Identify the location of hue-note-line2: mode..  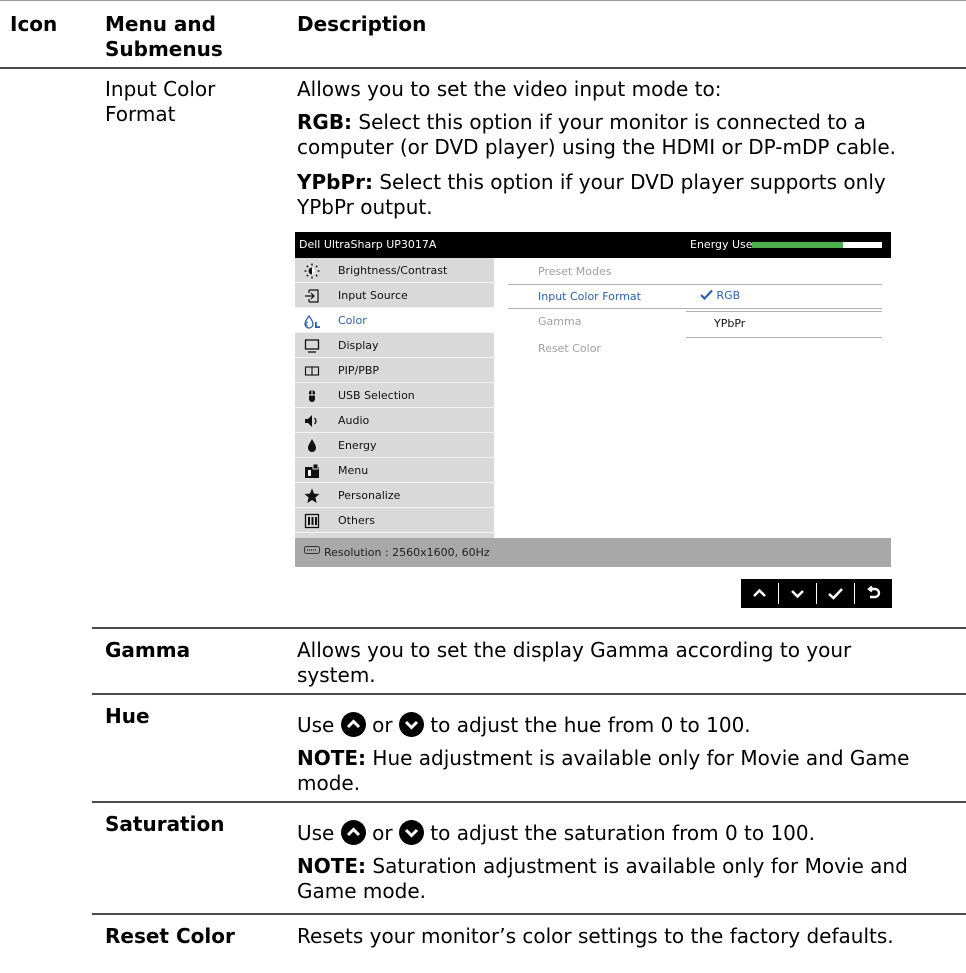
(329, 783).